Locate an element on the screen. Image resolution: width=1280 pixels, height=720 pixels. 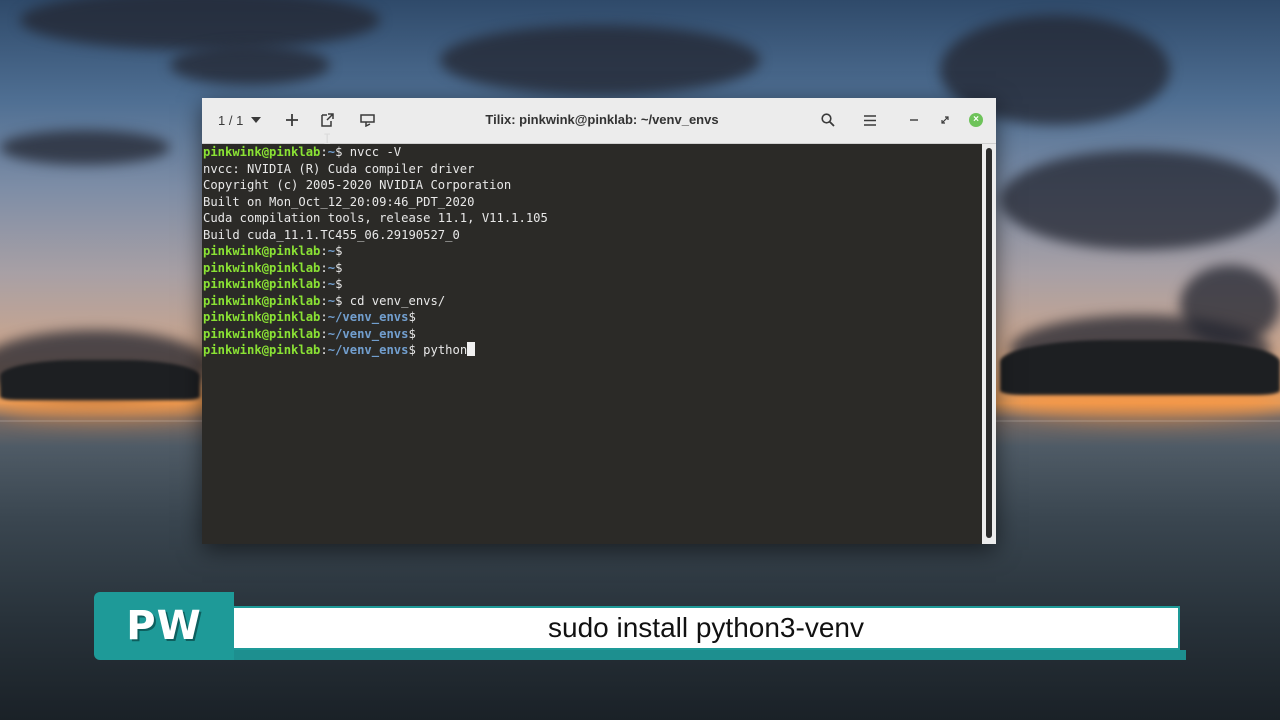
sync-input-button is located at coordinates (368, 120).